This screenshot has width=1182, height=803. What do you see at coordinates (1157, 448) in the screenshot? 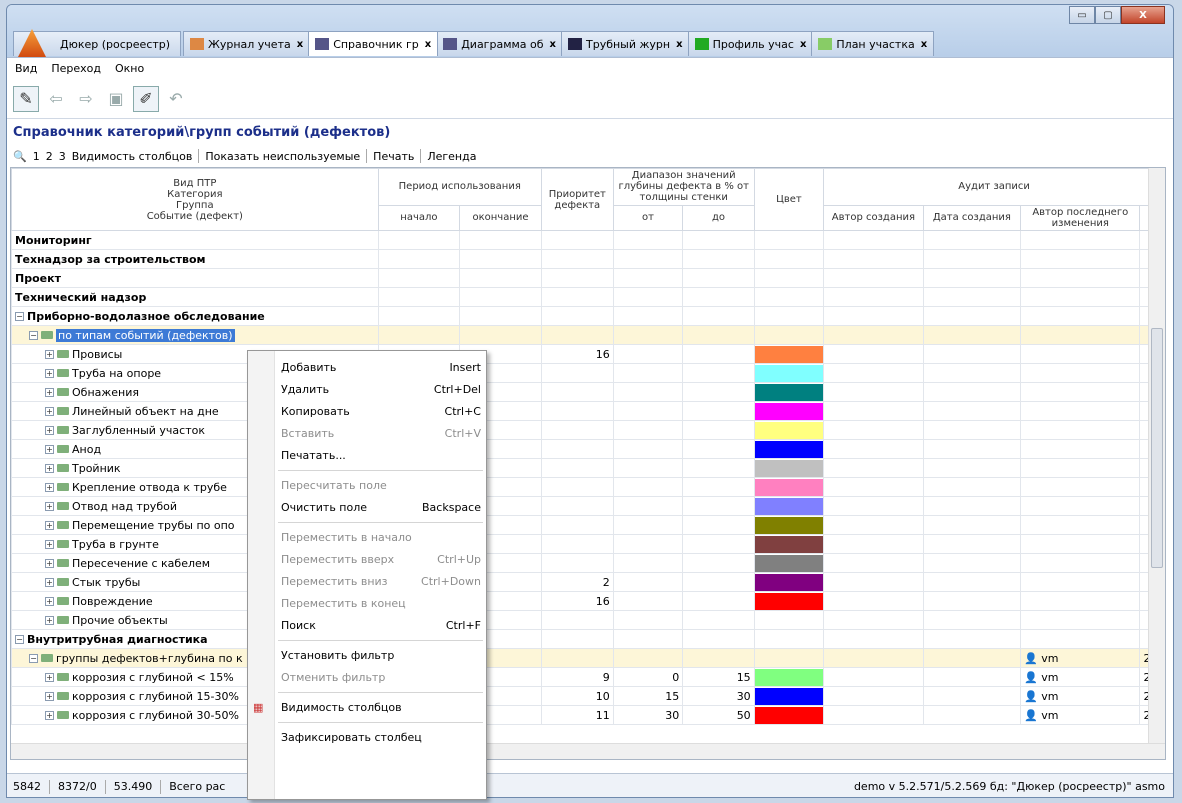
I see `scroll-thumb` at bounding box center [1157, 448].